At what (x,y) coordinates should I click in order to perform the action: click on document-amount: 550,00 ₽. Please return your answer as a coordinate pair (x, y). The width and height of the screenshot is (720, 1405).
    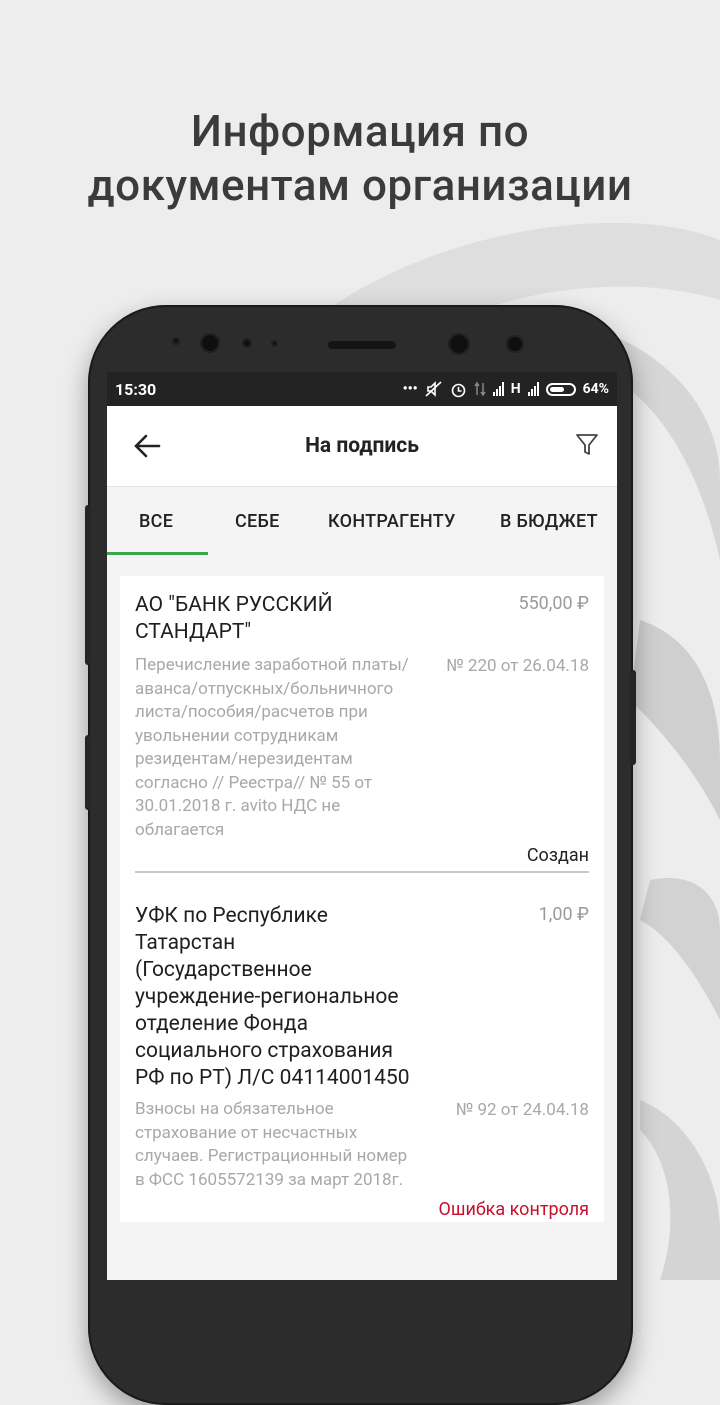
    Looking at the image, I should click on (553, 603).